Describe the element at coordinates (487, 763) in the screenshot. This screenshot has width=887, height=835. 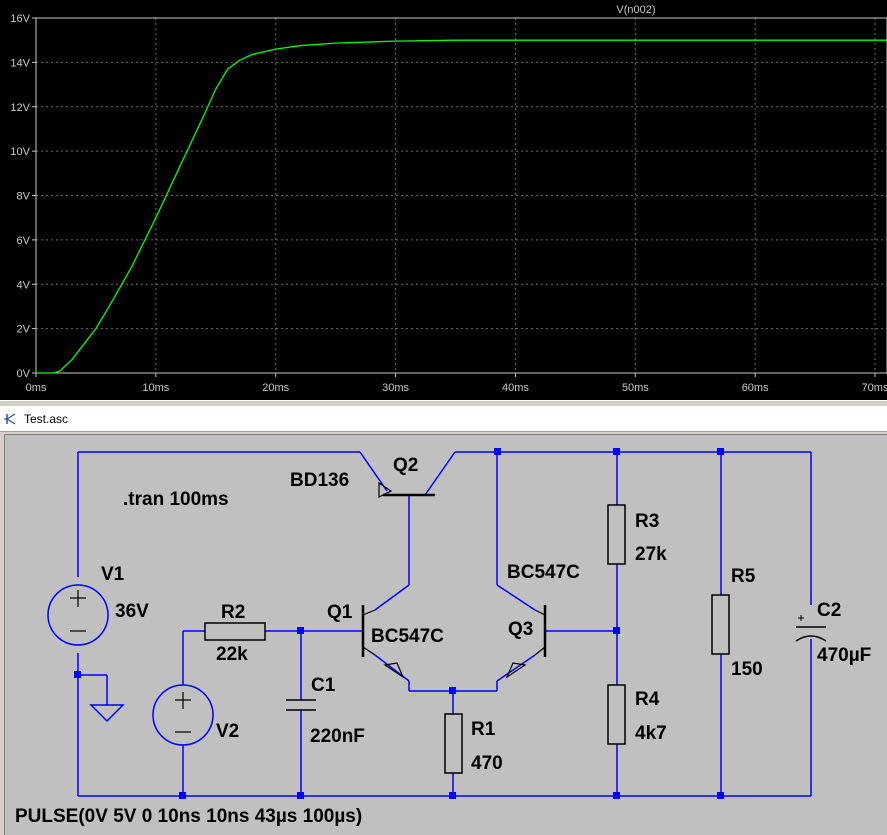
I see `r1-value-label: 470` at that location.